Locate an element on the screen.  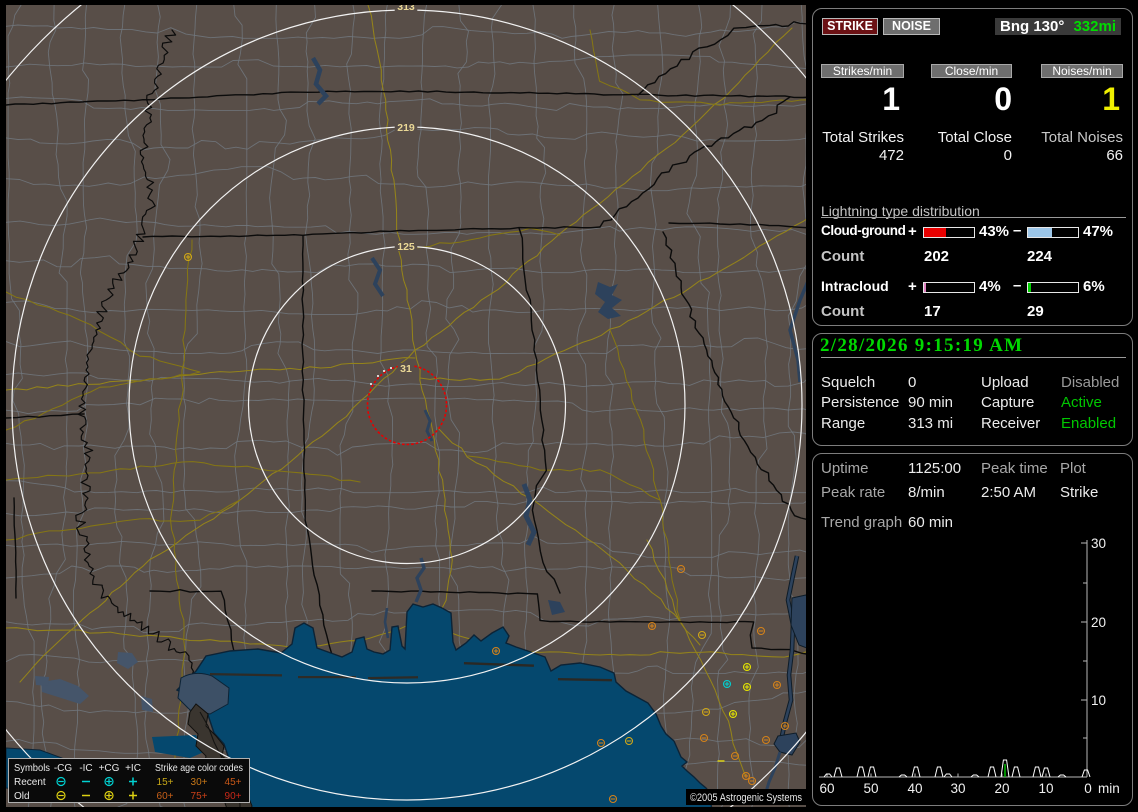
svg-text: min is located at coordinates (1109, 788).